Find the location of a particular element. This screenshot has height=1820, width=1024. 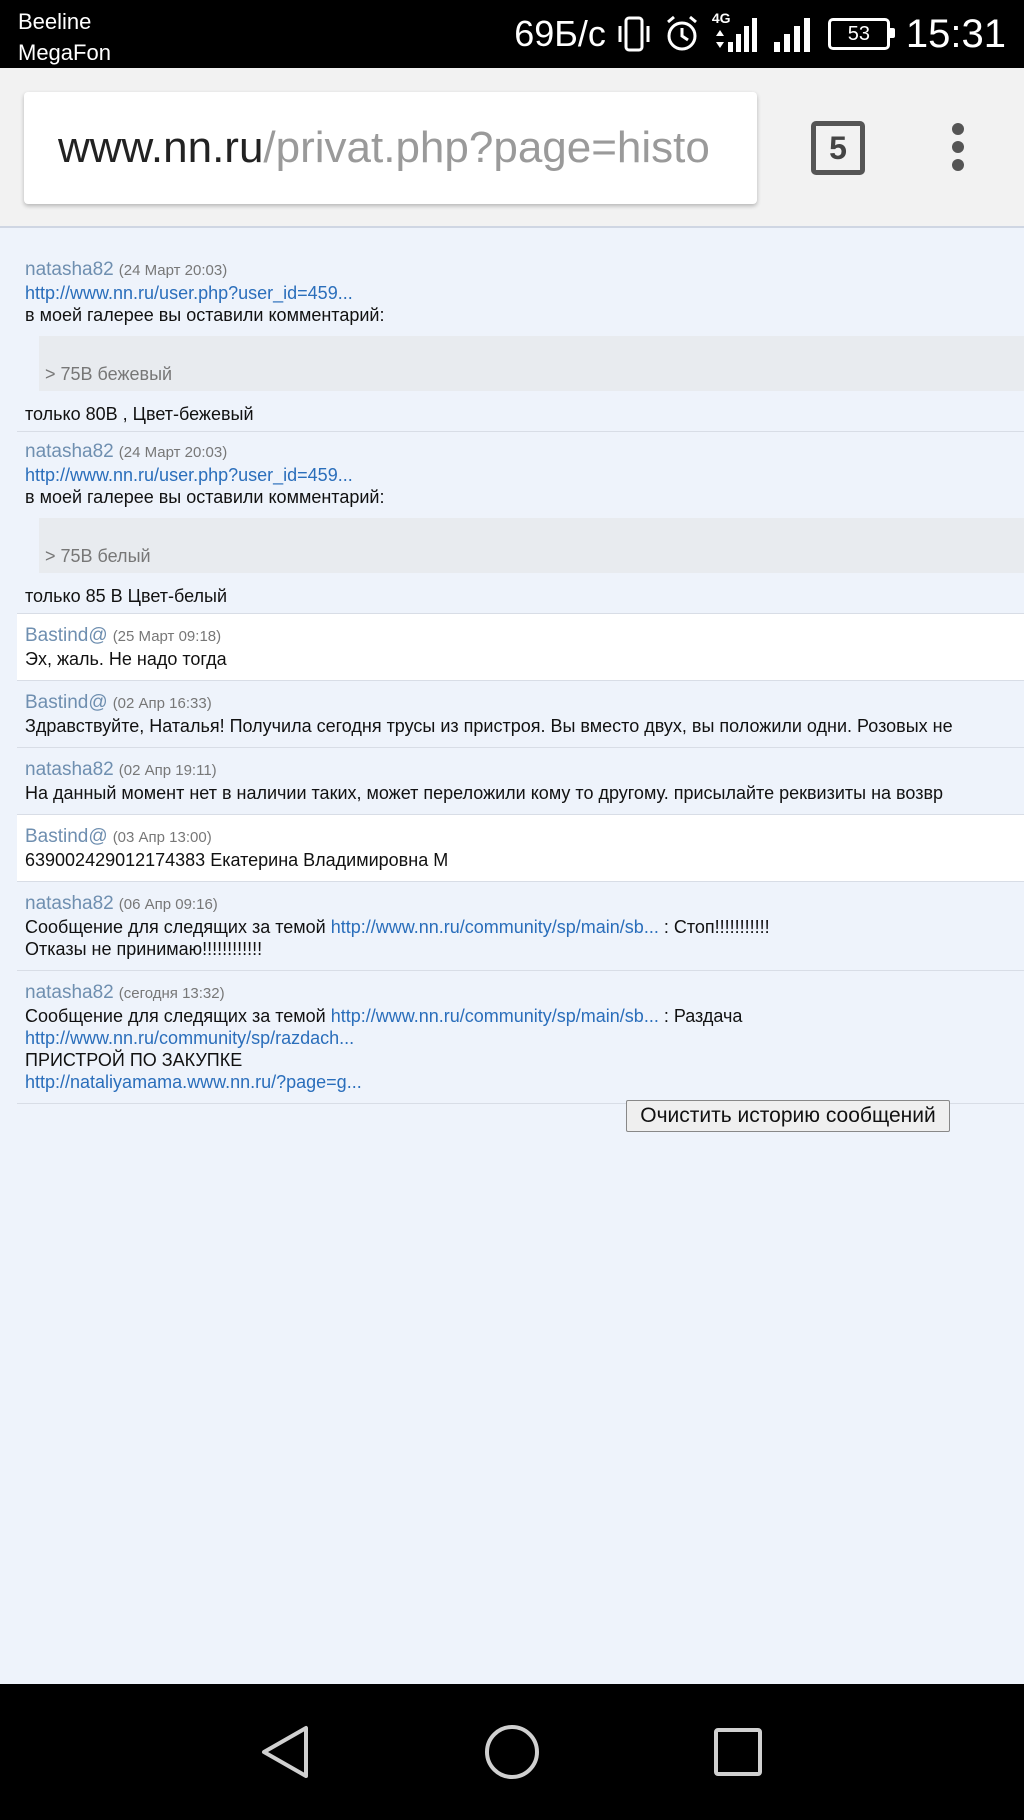

message-date: (02 Апр 16:33) is located at coordinates (162, 703).